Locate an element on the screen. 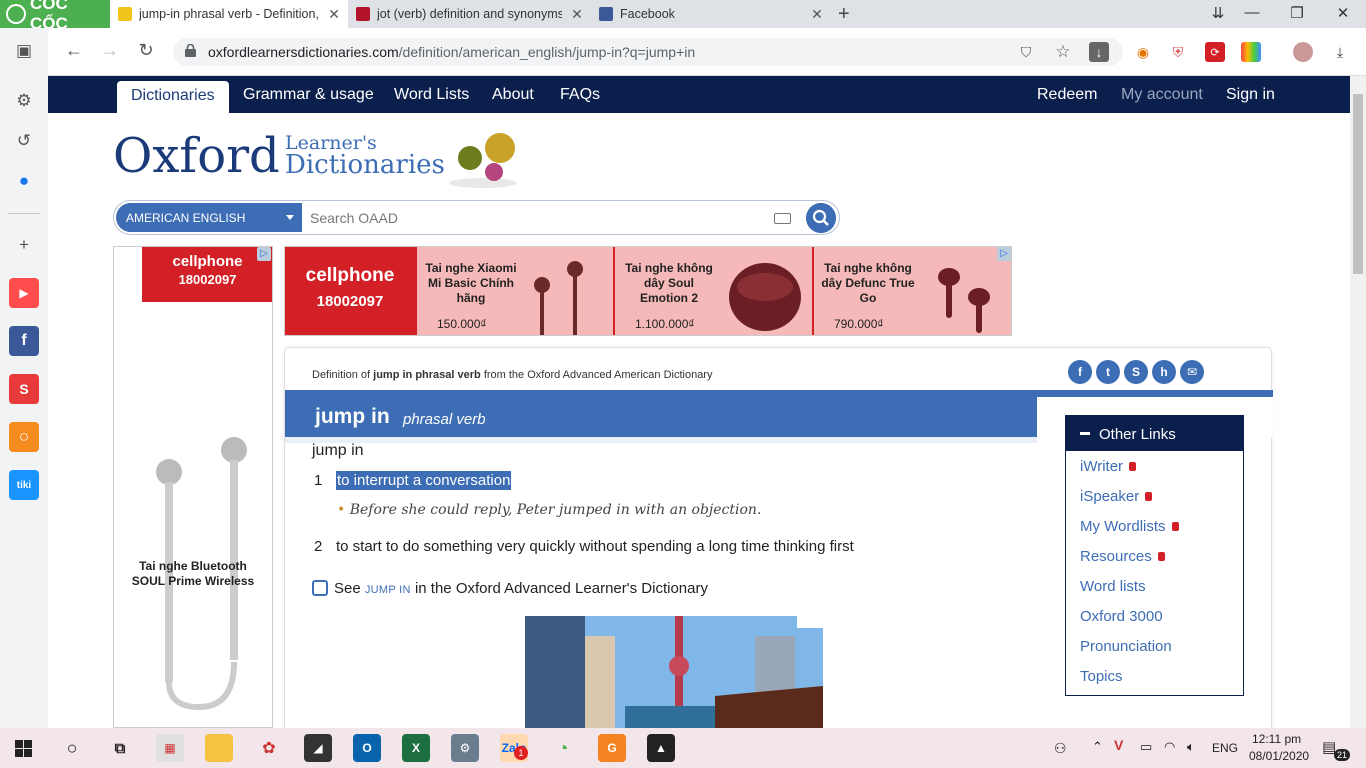  nav-word-lists: Word Lists is located at coordinates (431, 95).